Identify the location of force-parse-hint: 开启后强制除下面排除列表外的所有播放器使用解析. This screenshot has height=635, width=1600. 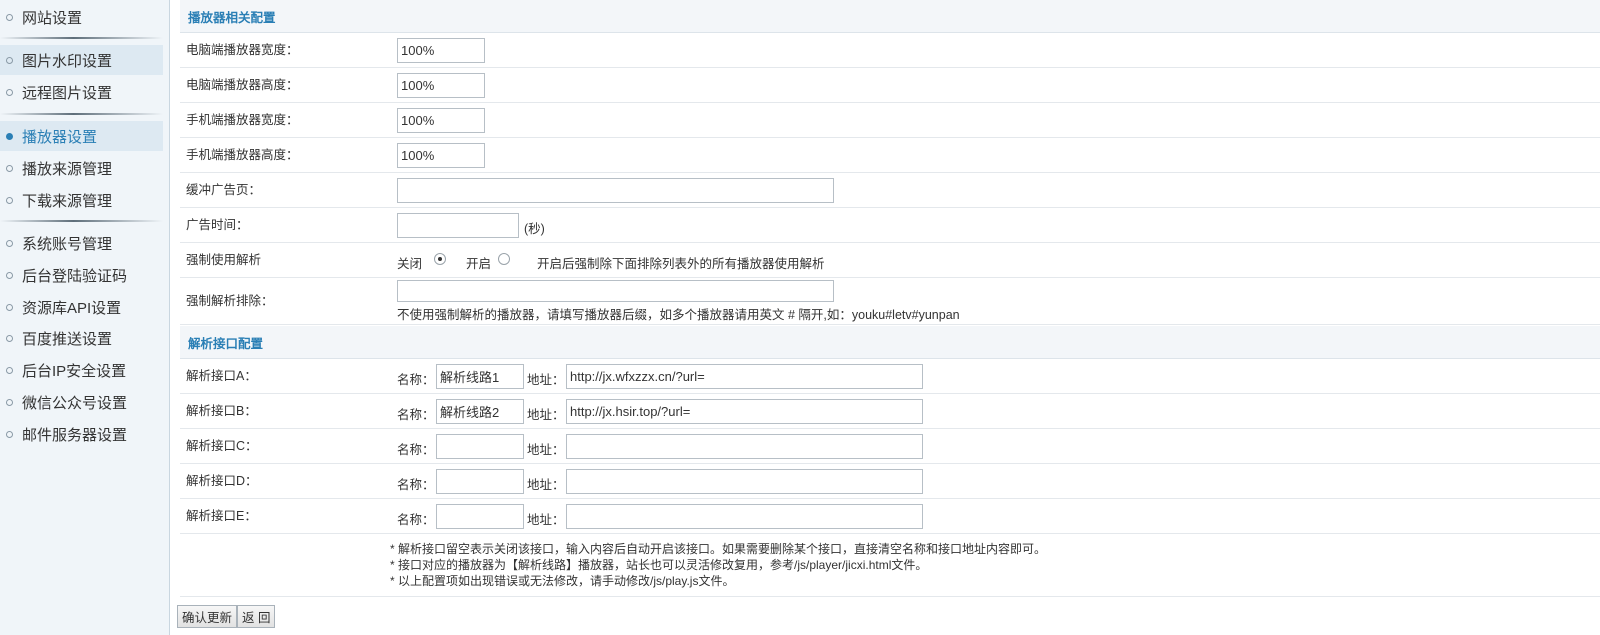
(681, 264).